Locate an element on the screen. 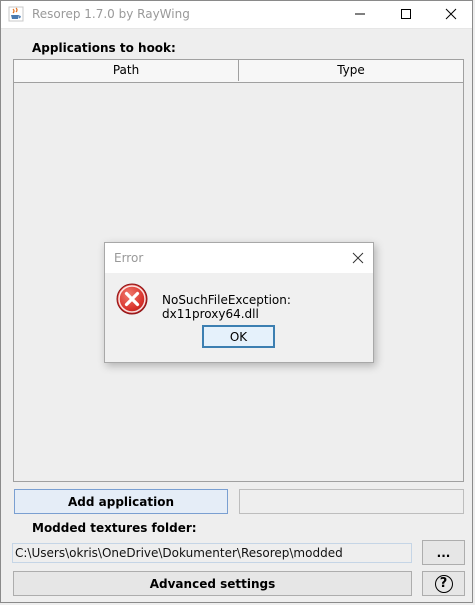  help-button: ? is located at coordinates (443, 583).